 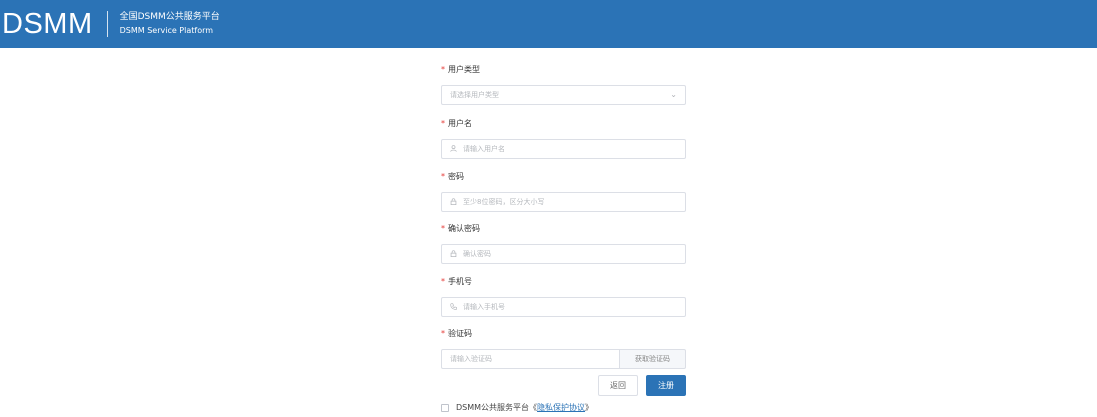 I want to click on confirm-password-placeholder: 确认密码, so click(x=477, y=254).